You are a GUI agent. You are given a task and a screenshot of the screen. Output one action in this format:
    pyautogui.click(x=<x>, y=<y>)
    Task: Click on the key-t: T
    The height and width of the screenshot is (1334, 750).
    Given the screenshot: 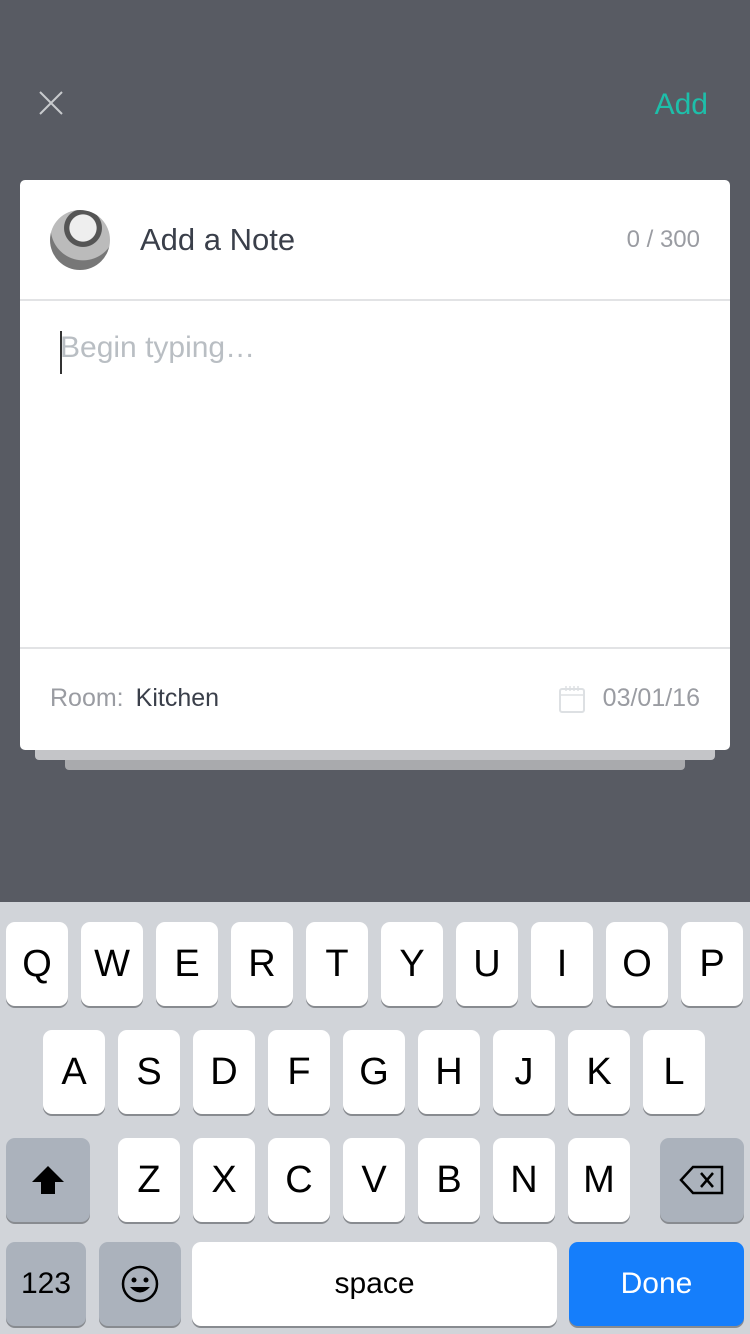 What is the action you would take?
    pyautogui.click(x=337, y=964)
    